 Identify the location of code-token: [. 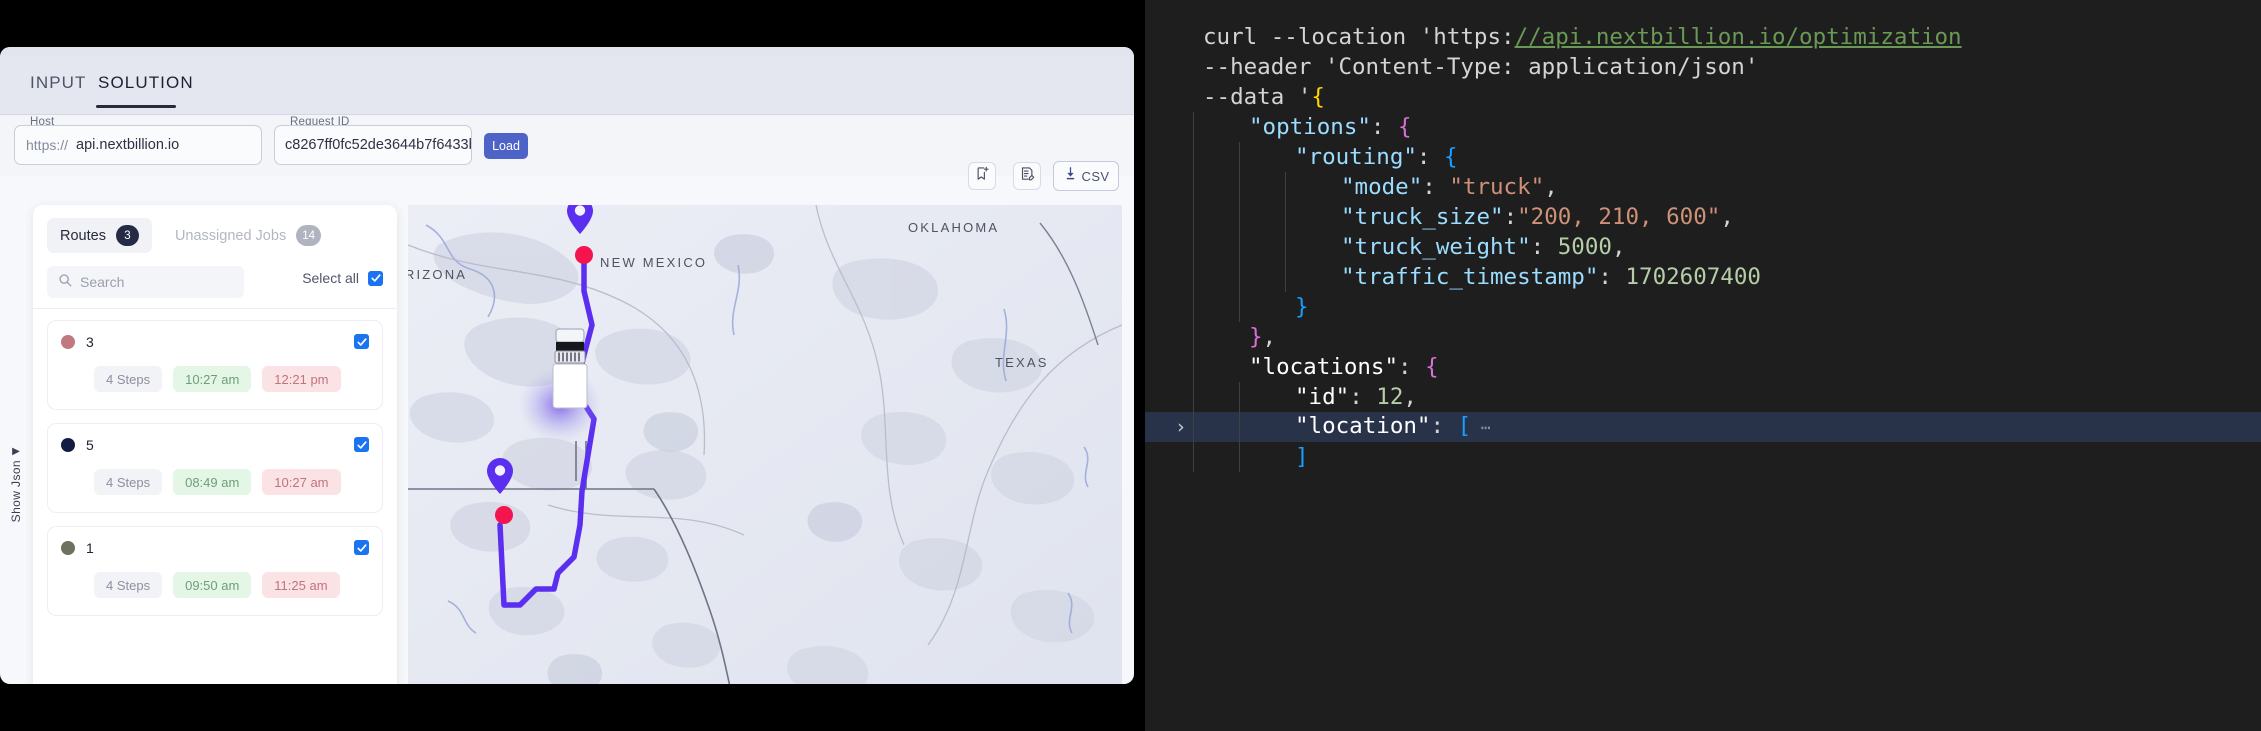
(1464, 426).